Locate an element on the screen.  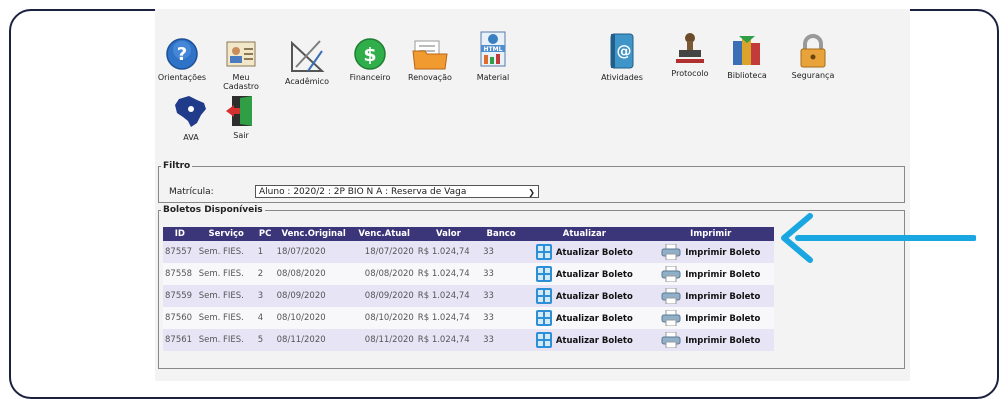
menu-item-meu-cadastro: Meu Cadastro is located at coordinates (241, 64).